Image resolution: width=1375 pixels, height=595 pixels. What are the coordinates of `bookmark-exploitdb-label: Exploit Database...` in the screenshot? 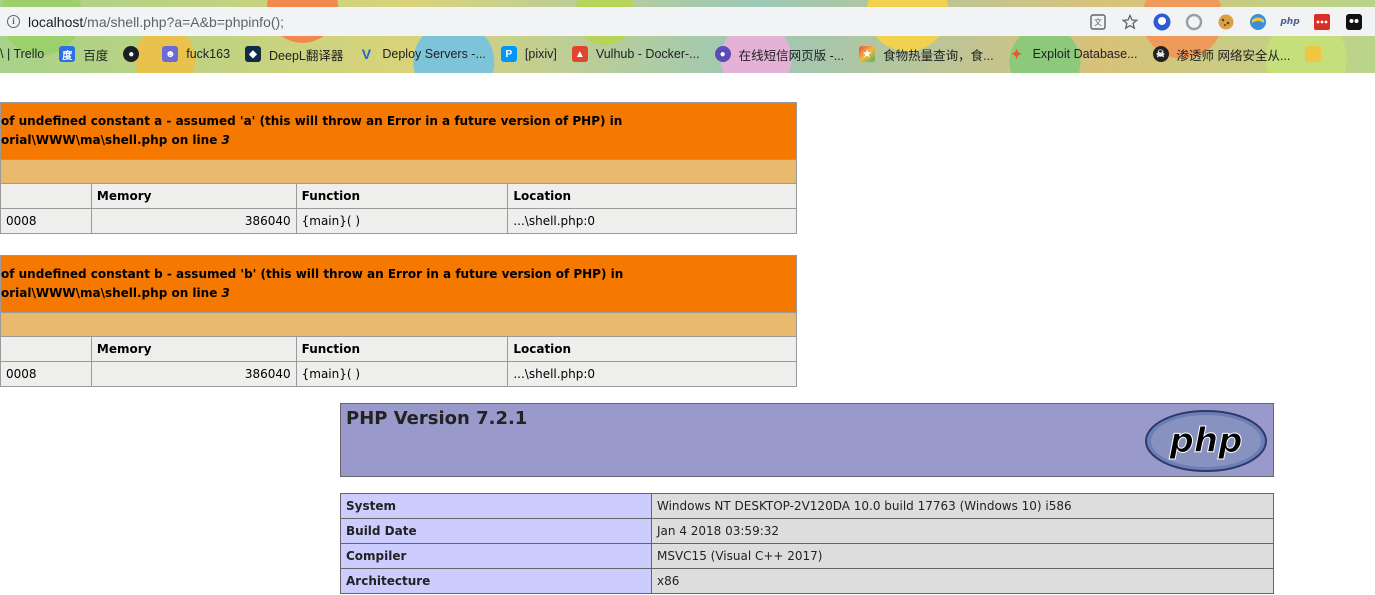 It's located at (1085, 54).